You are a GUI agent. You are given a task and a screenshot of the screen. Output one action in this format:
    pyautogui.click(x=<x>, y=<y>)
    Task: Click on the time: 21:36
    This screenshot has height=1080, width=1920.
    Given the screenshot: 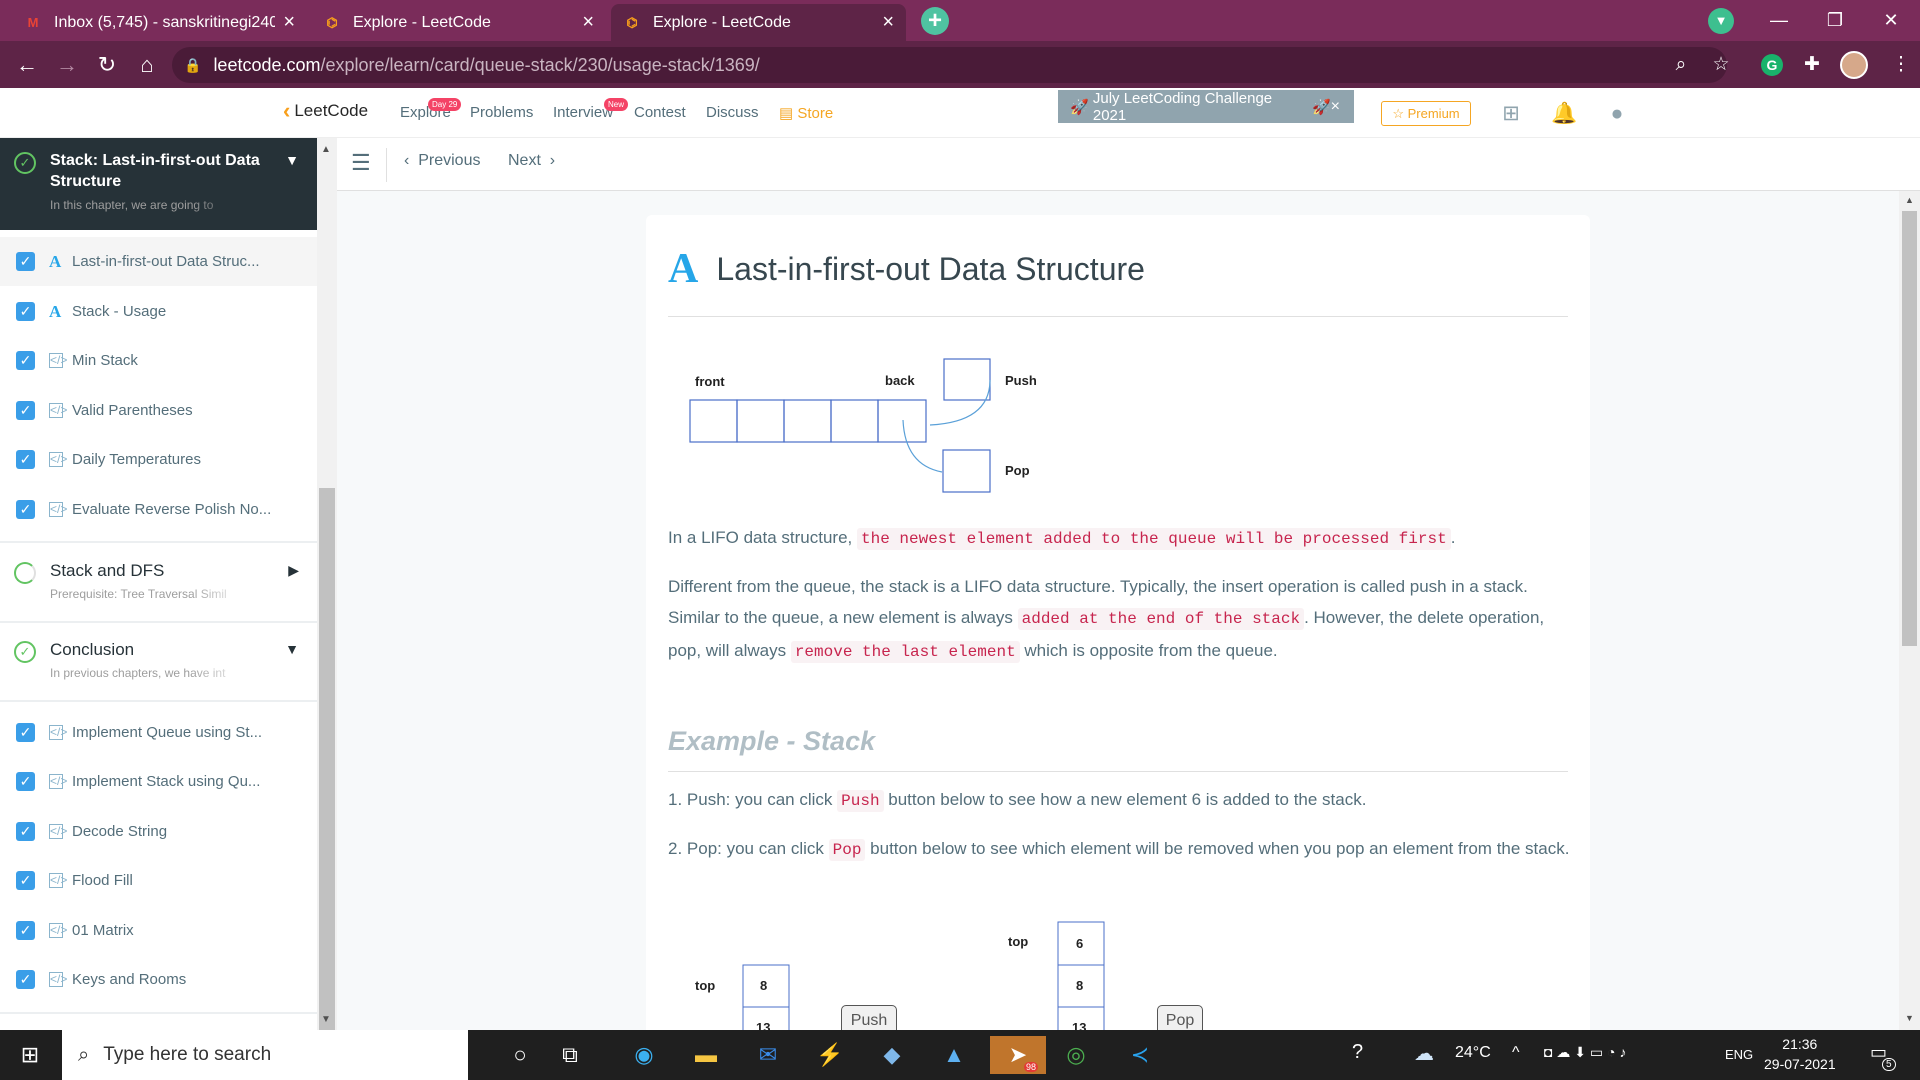 What is the action you would take?
    pyautogui.click(x=1800, y=1044)
    